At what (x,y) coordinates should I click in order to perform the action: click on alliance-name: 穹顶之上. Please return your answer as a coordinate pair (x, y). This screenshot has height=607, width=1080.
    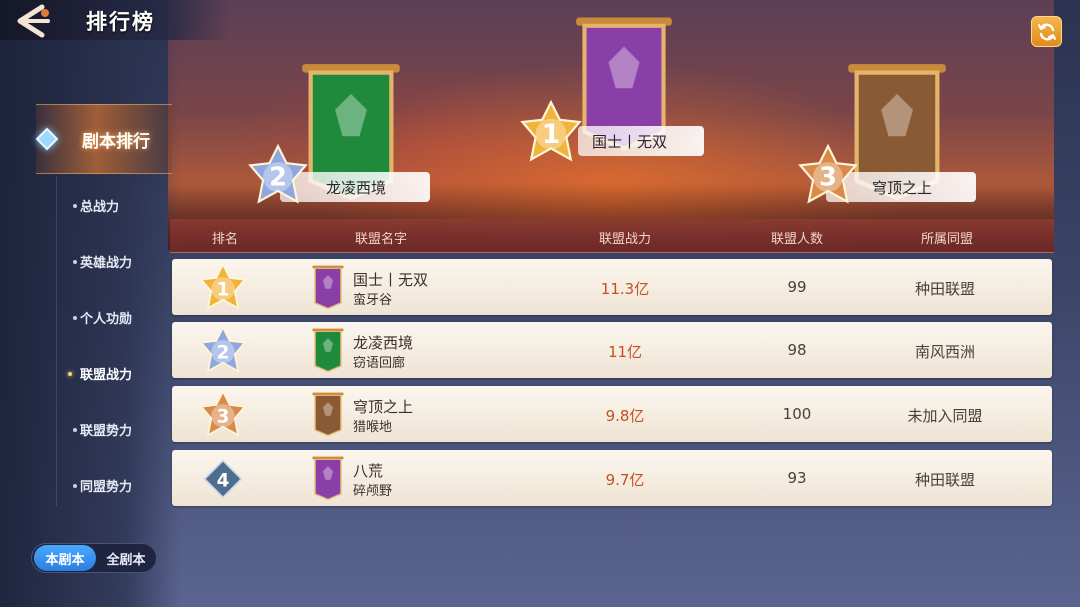
    Looking at the image, I should click on (383, 407).